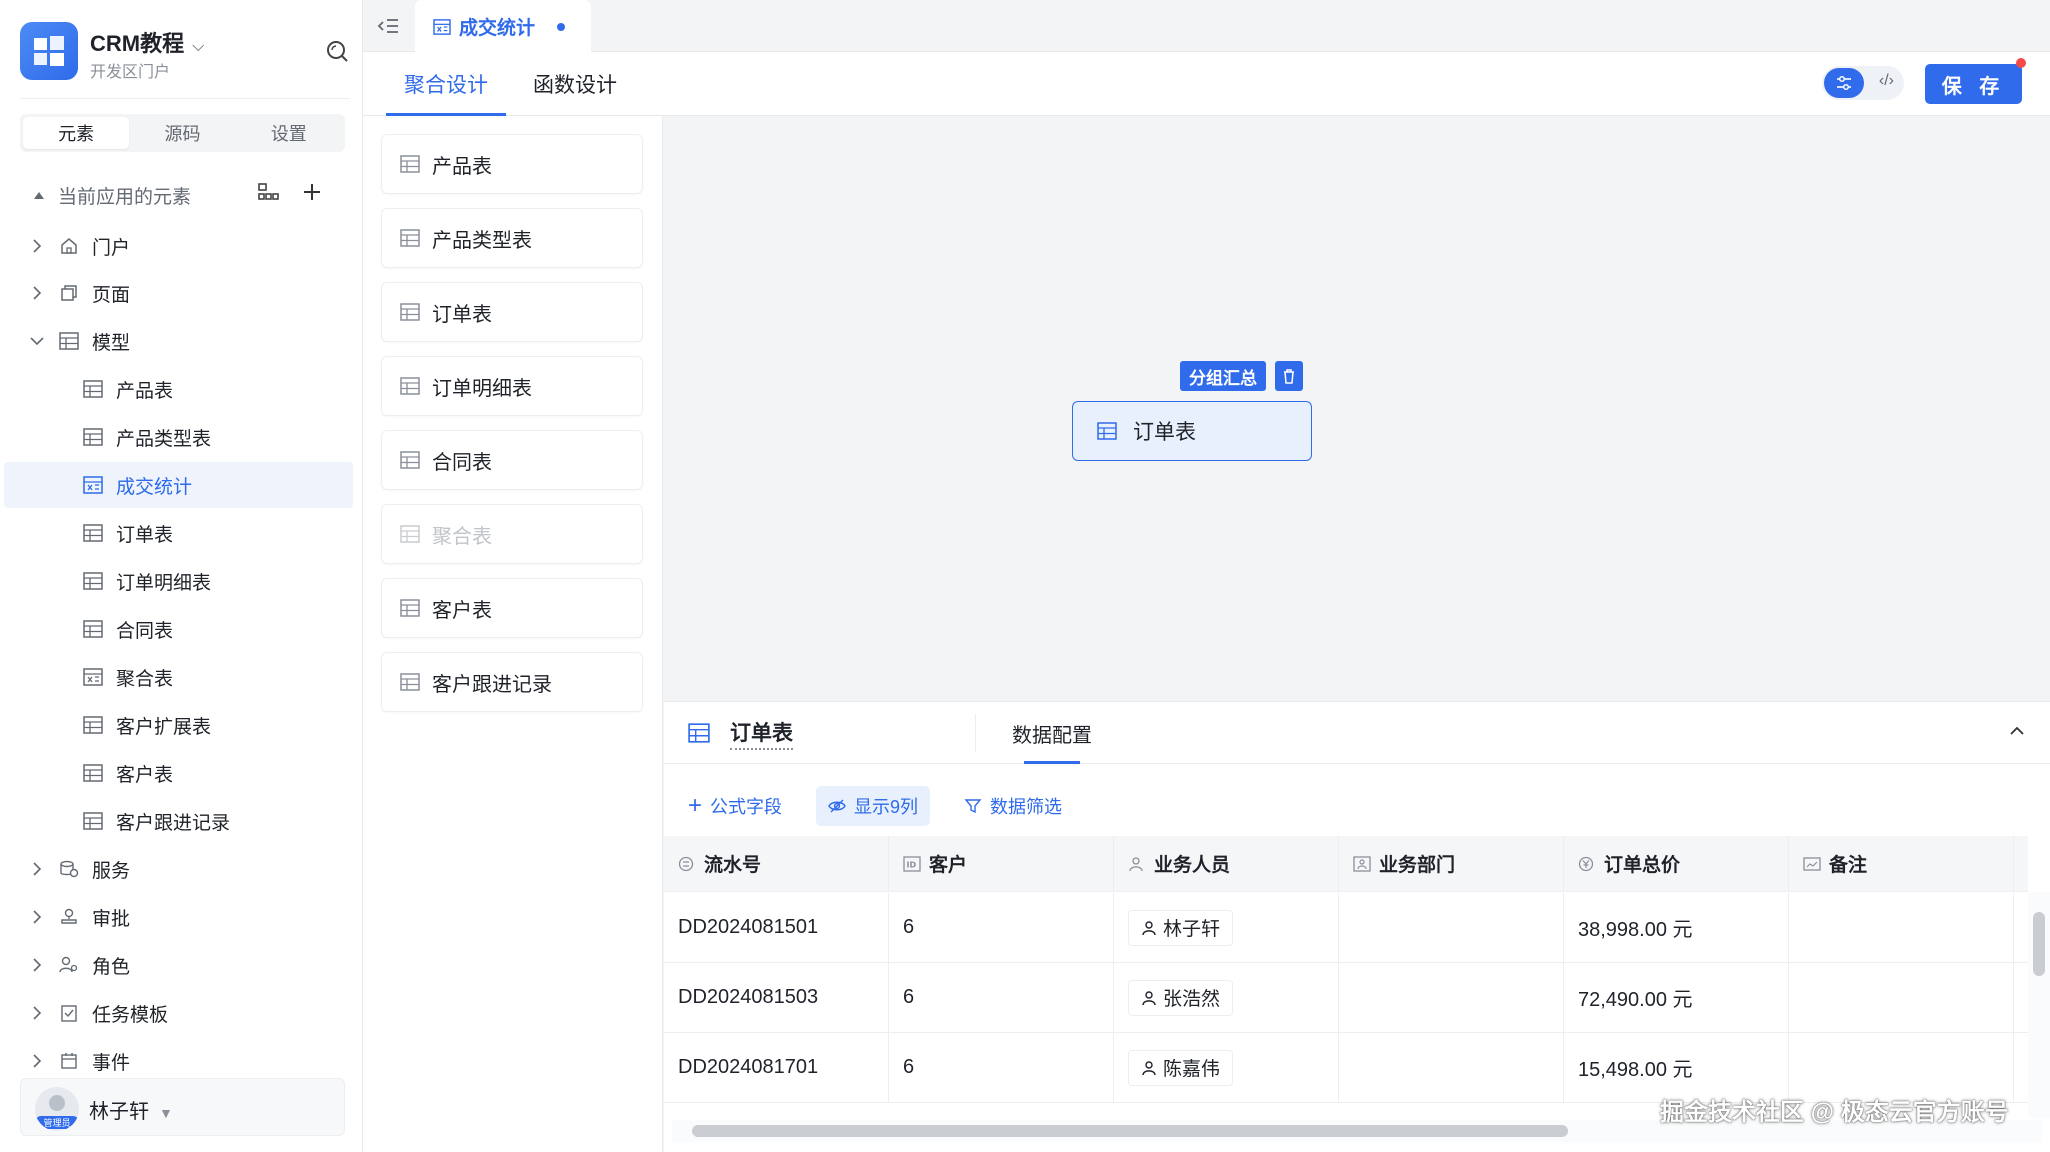 This screenshot has height=1152, width=2050. I want to click on save-button: 保 存, so click(1973, 84).